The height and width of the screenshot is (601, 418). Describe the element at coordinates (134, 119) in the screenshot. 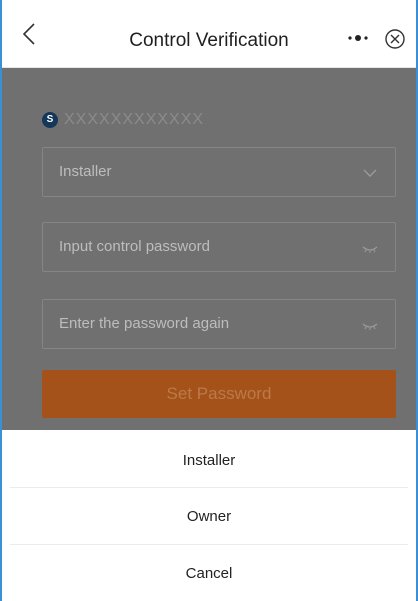

I see `device-serial: XXXXXXXXXXXX` at that location.